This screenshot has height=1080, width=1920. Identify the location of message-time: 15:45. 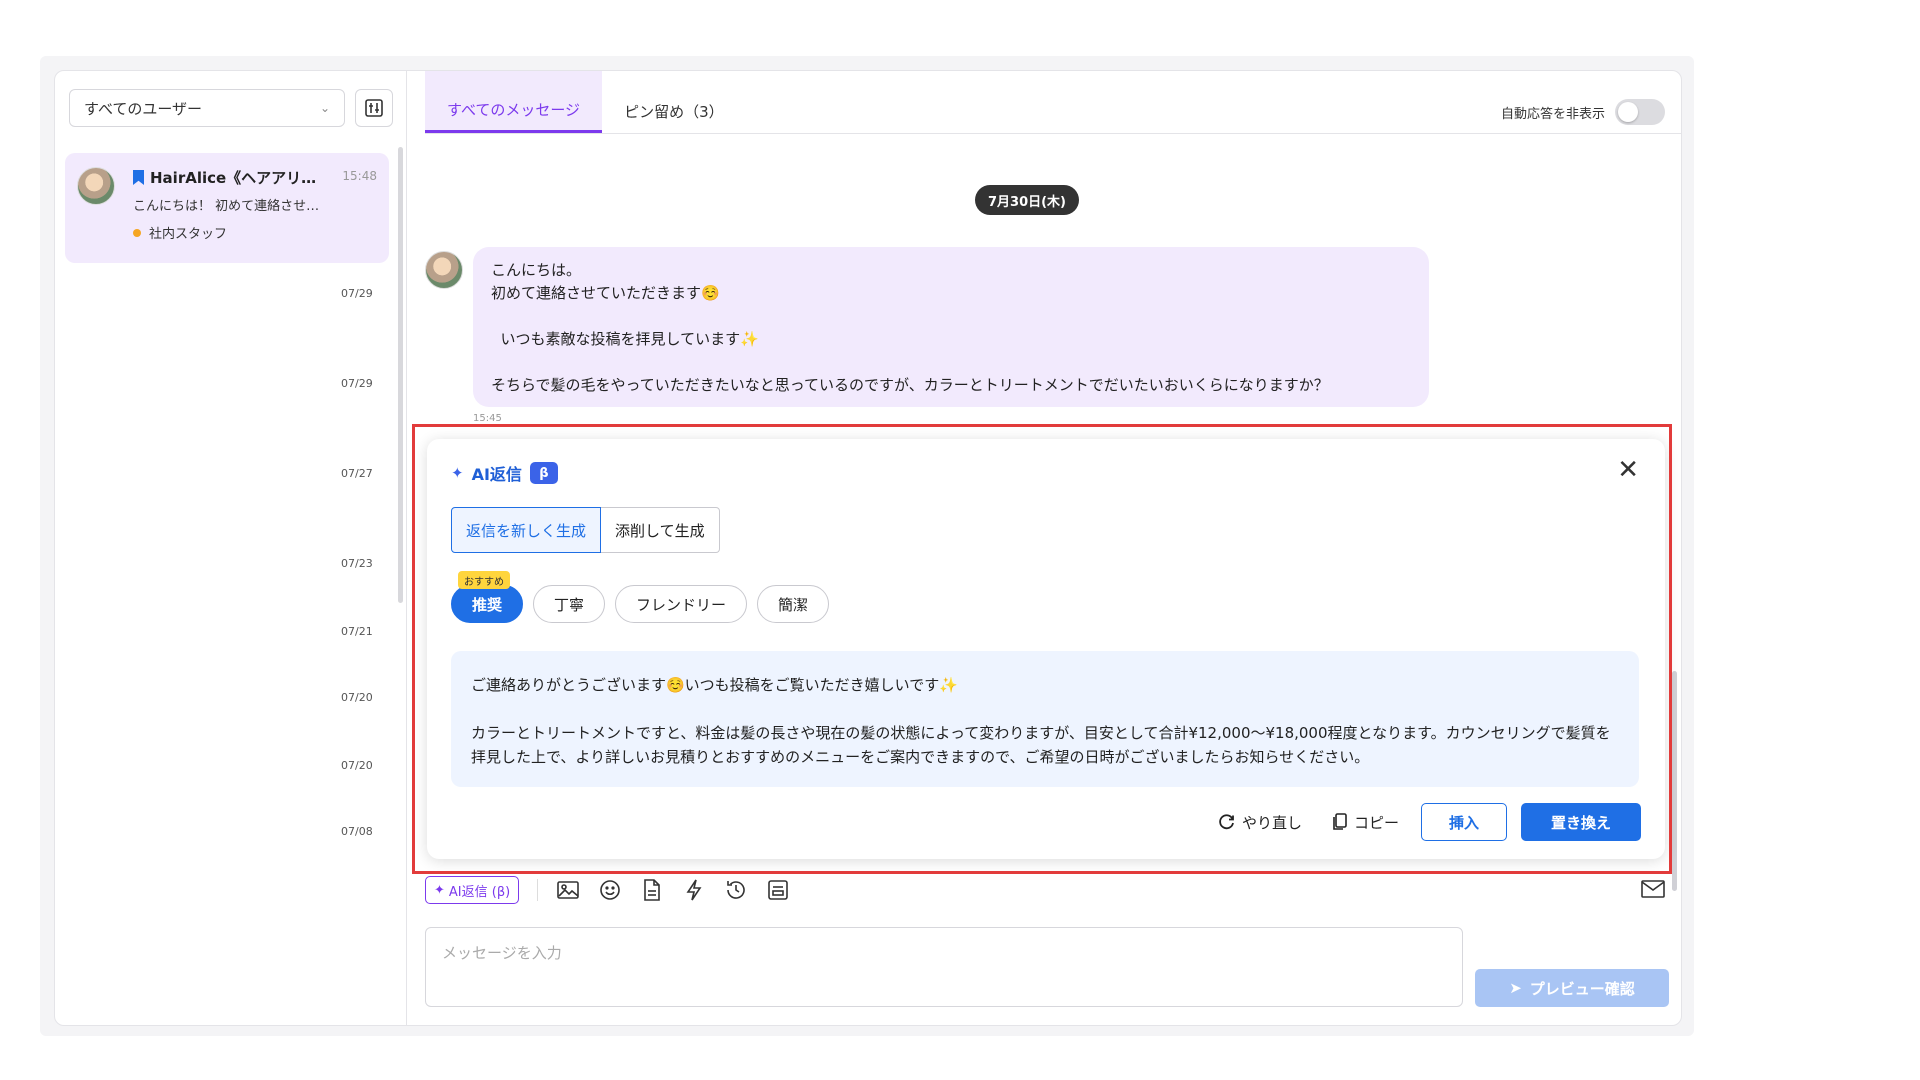
(487, 418).